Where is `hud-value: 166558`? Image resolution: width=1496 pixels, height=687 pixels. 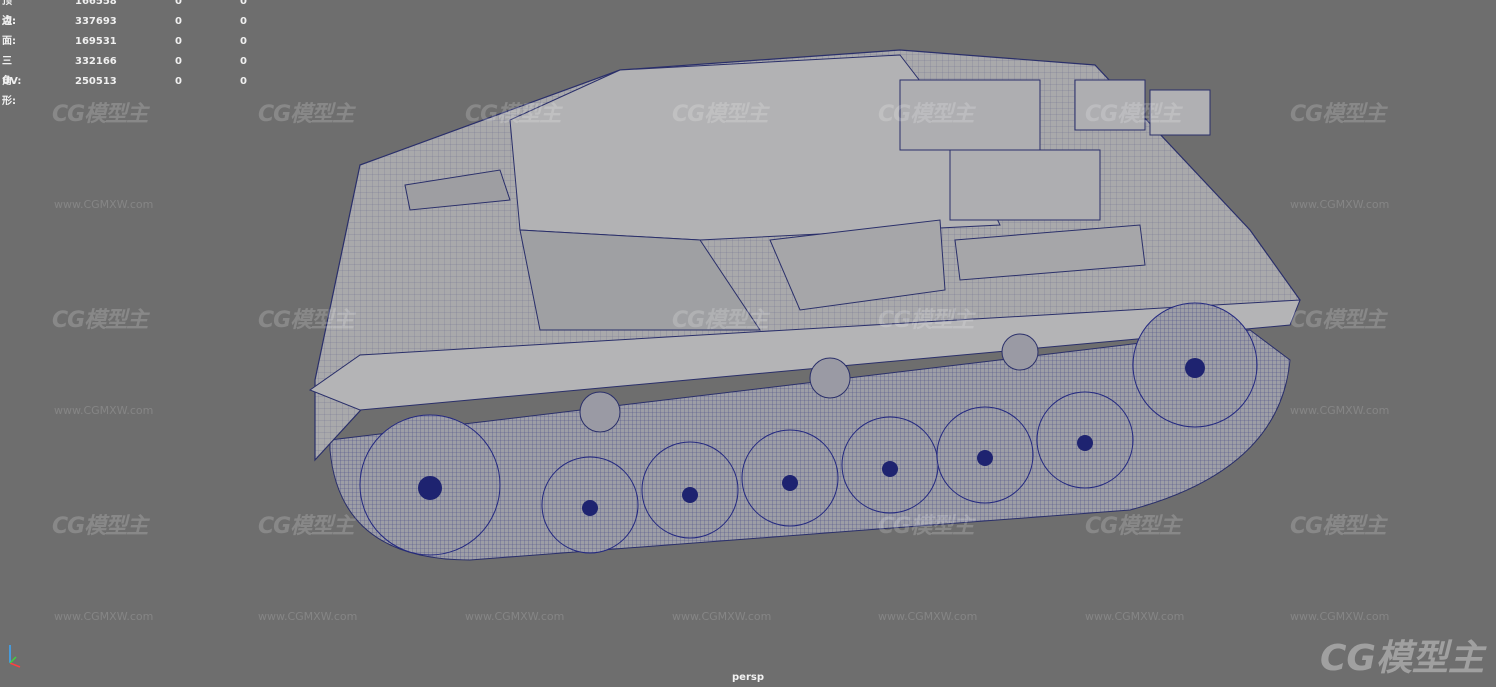 hud-value: 166558 is located at coordinates (96, 3).